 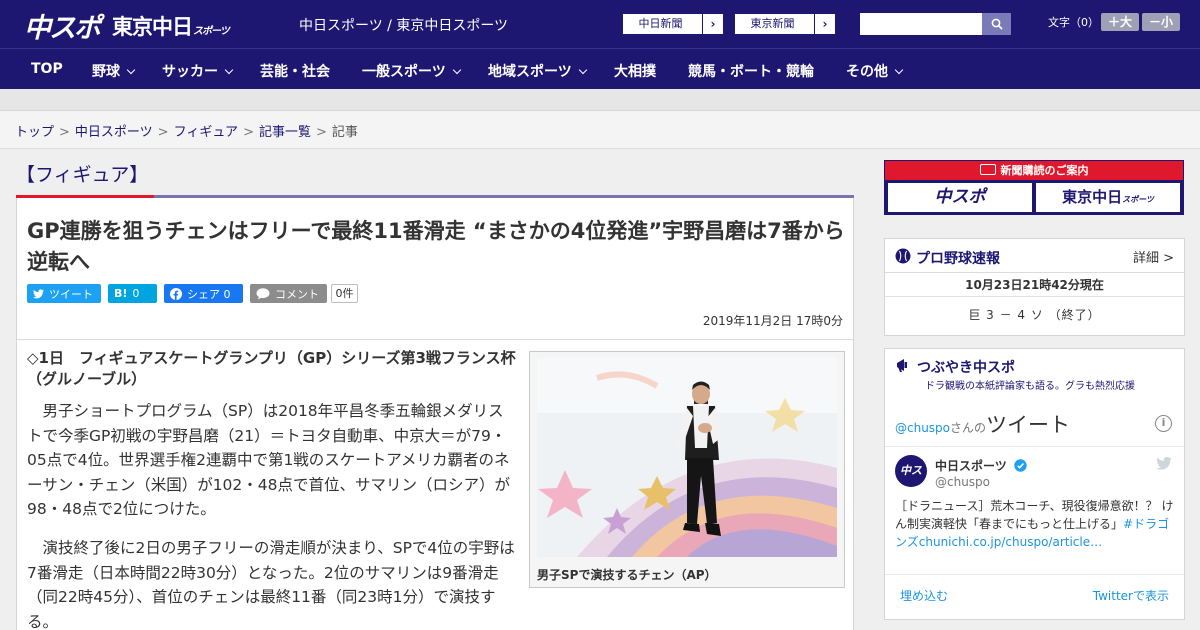 What do you see at coordinates (263, 293) in the screenshot?
I see `speech-bubble-icon` at bounding box center [263, 293].